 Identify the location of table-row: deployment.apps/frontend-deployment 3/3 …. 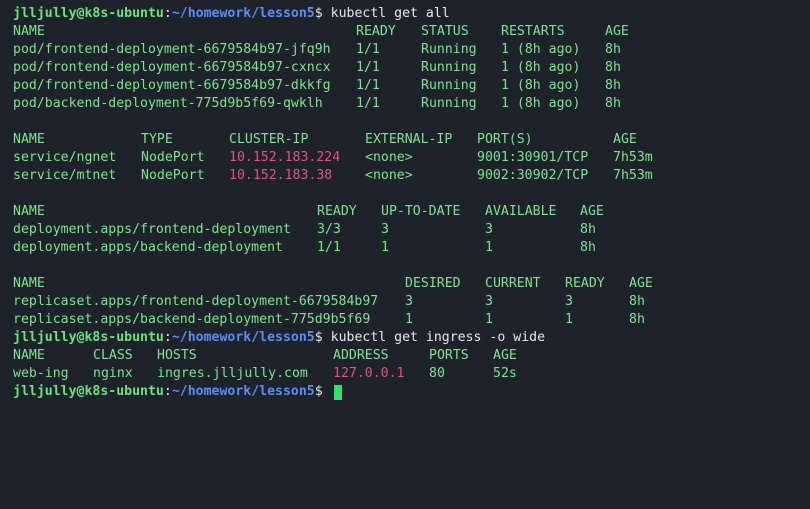
(304, 230).